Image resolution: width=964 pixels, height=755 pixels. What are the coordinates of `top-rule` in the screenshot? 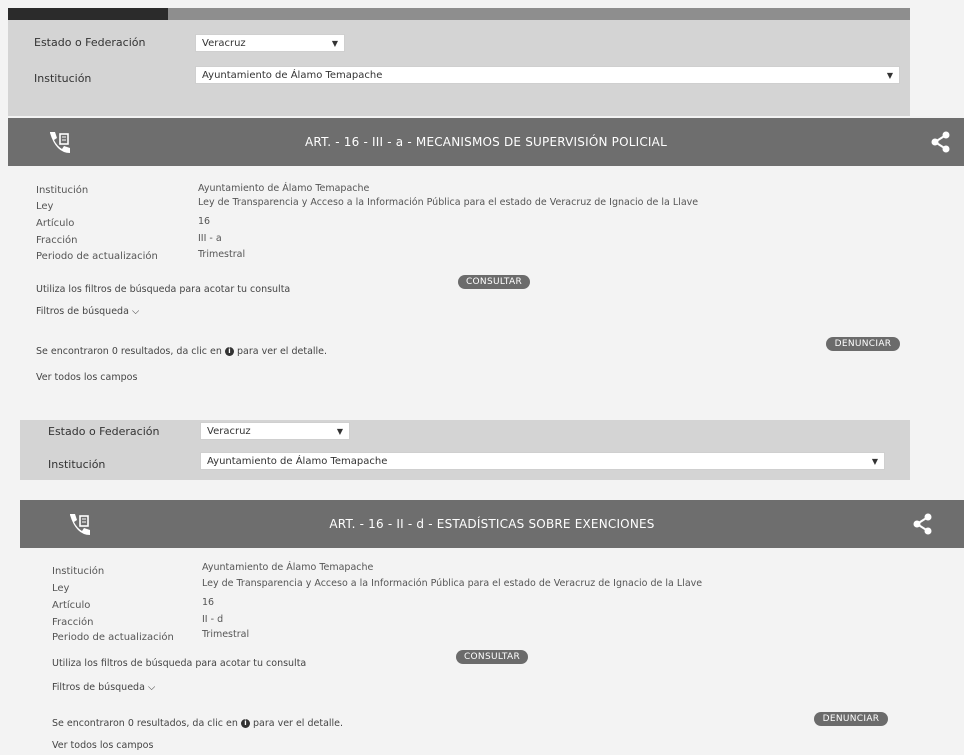 It's located at (539, 14).